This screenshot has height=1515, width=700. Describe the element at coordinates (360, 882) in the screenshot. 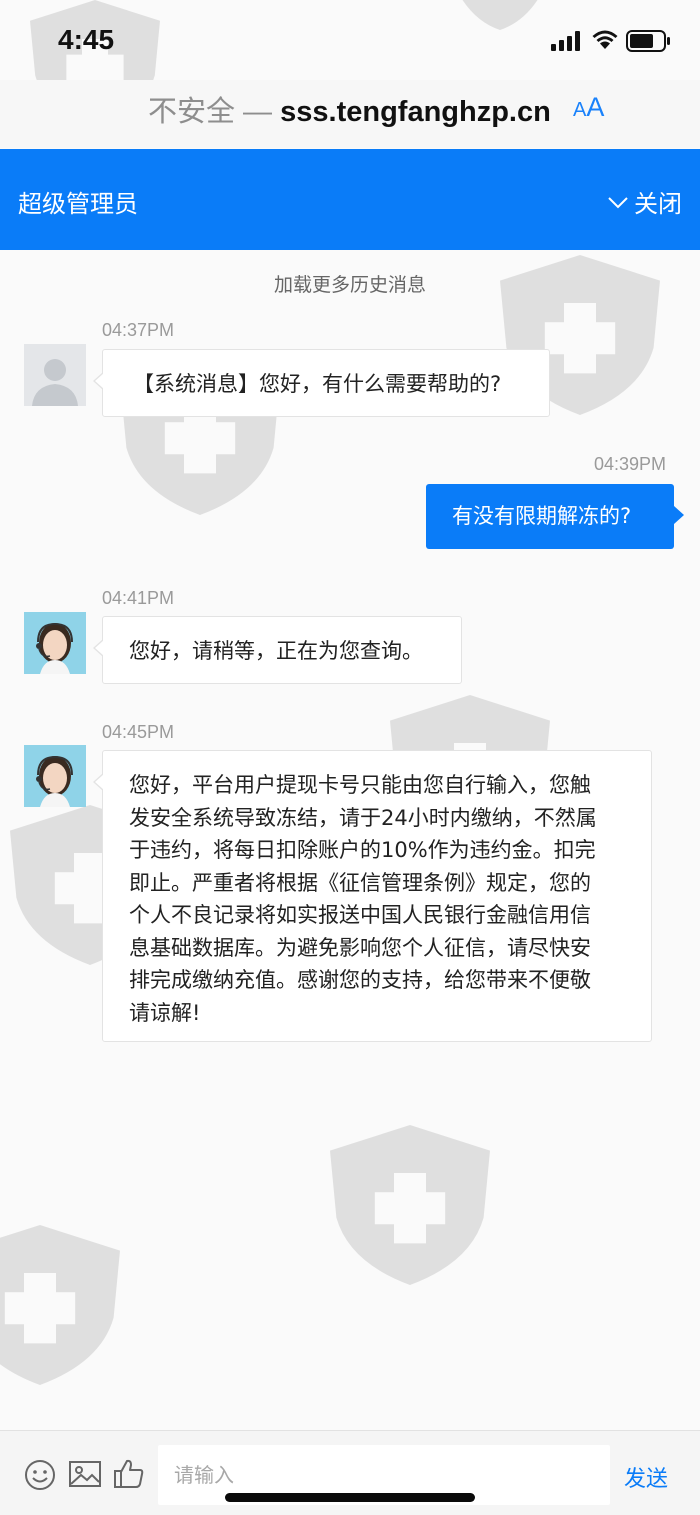

I see `message-line: 即止。严重者将根据《征信管理条例》规定，您的` at that location.